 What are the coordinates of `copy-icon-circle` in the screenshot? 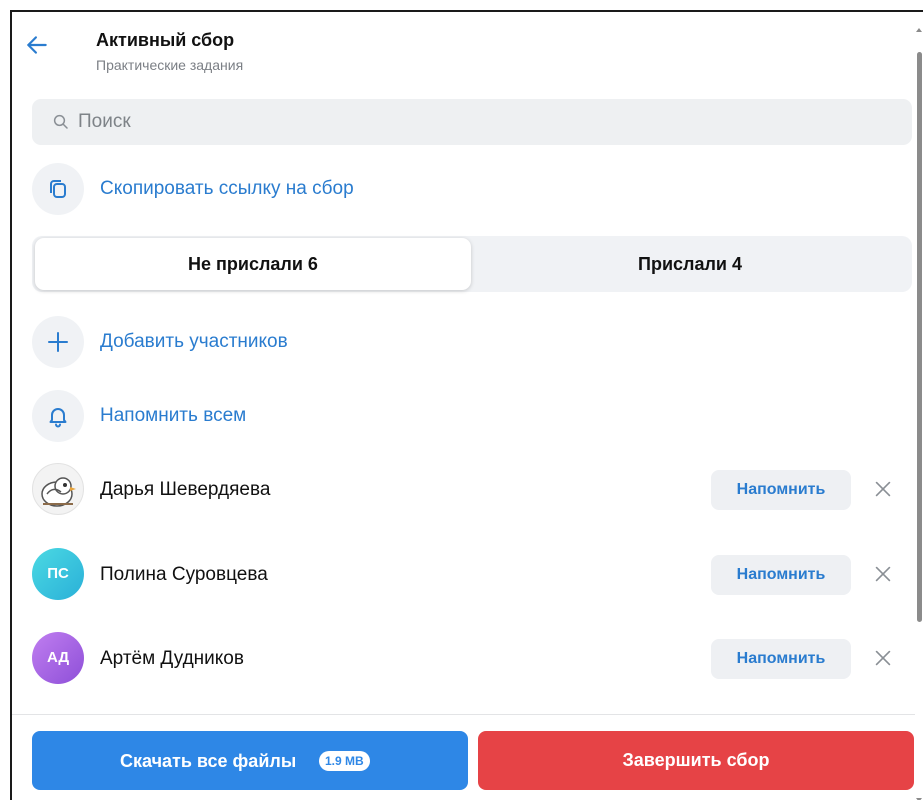 It's located at (58, 189).